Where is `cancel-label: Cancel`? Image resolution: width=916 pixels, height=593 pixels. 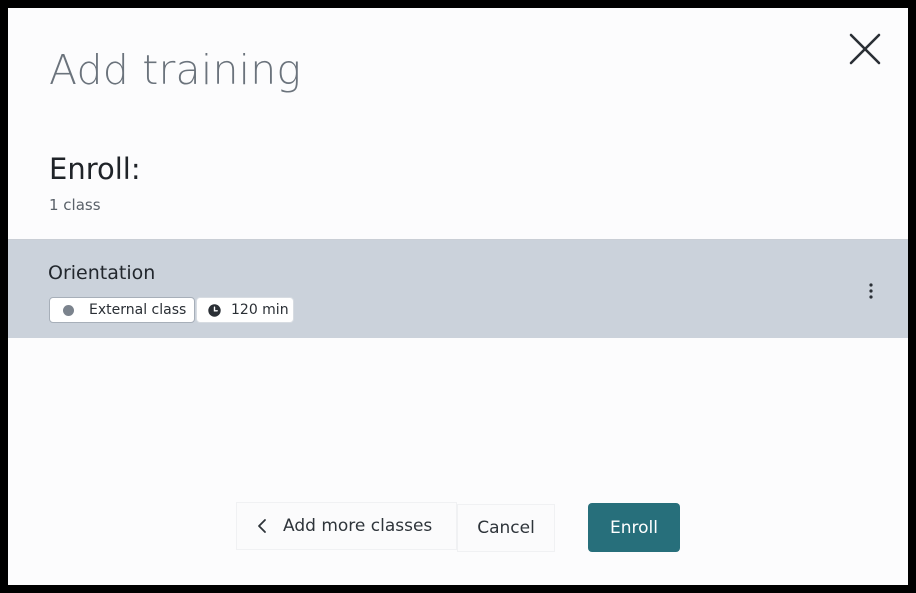
cancel-label: Cancel is located at coordinates (506, 528).